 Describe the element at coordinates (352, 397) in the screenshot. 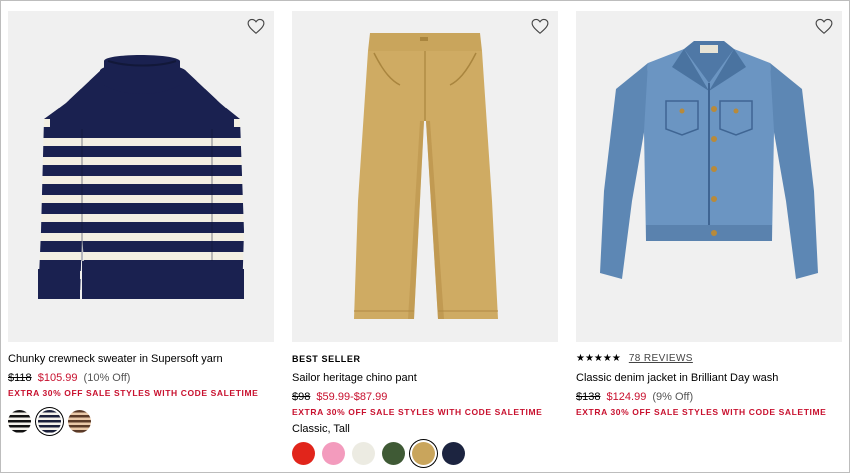

I see `sale-price: $59.99-$87.99` at that location.